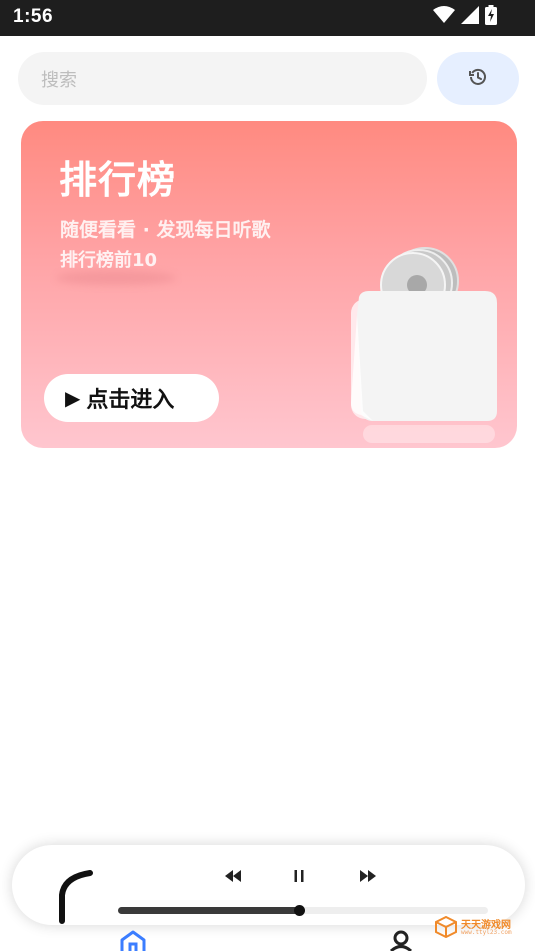 This screenshot has height=951, width=535. Describe the element at coordinates (118, 180) in the screenshot. I see `ranking-title: 排行榜` at that location.